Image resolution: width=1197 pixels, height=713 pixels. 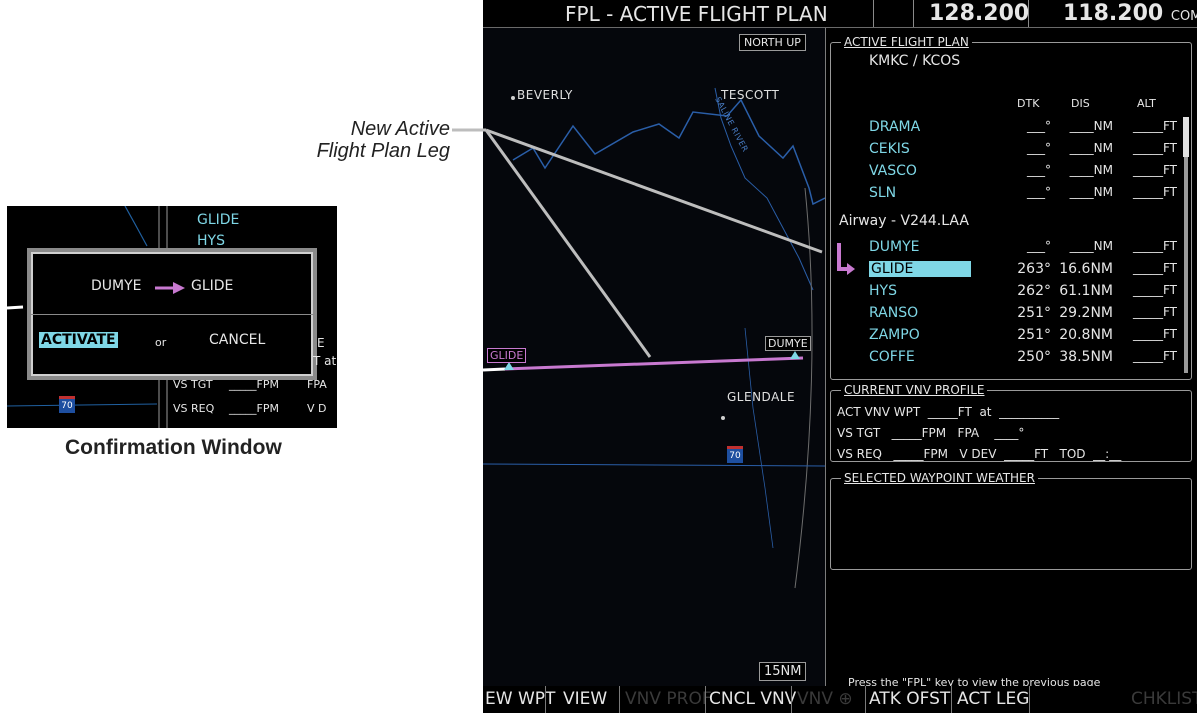 What do you see at coordinates (637, 243) in the screenshot?
I see `callout-leader-lines` at bounding box center [637, 243].